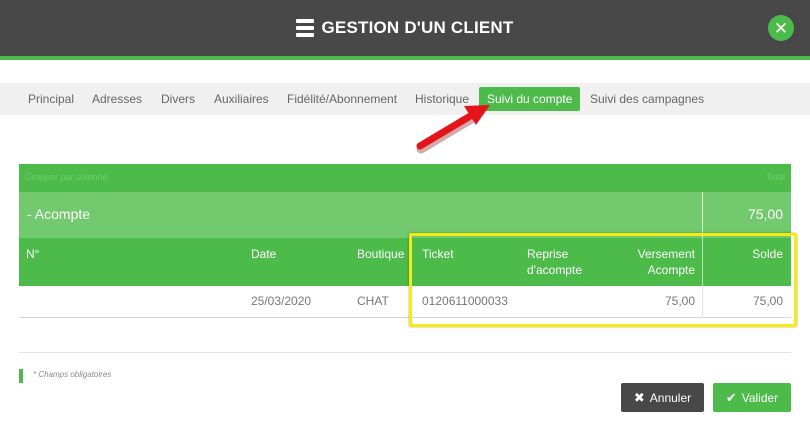  What do you see at coordinates (178, 99) in the screenshot?
I see `tab-divers: Divers` at bounding box center [178, 99].